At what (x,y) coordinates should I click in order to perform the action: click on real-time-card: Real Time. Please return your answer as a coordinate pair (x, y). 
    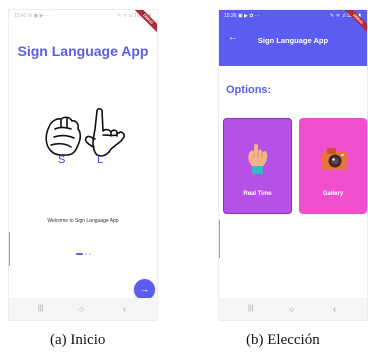
    Looking at the image, I should click on (257, 166).